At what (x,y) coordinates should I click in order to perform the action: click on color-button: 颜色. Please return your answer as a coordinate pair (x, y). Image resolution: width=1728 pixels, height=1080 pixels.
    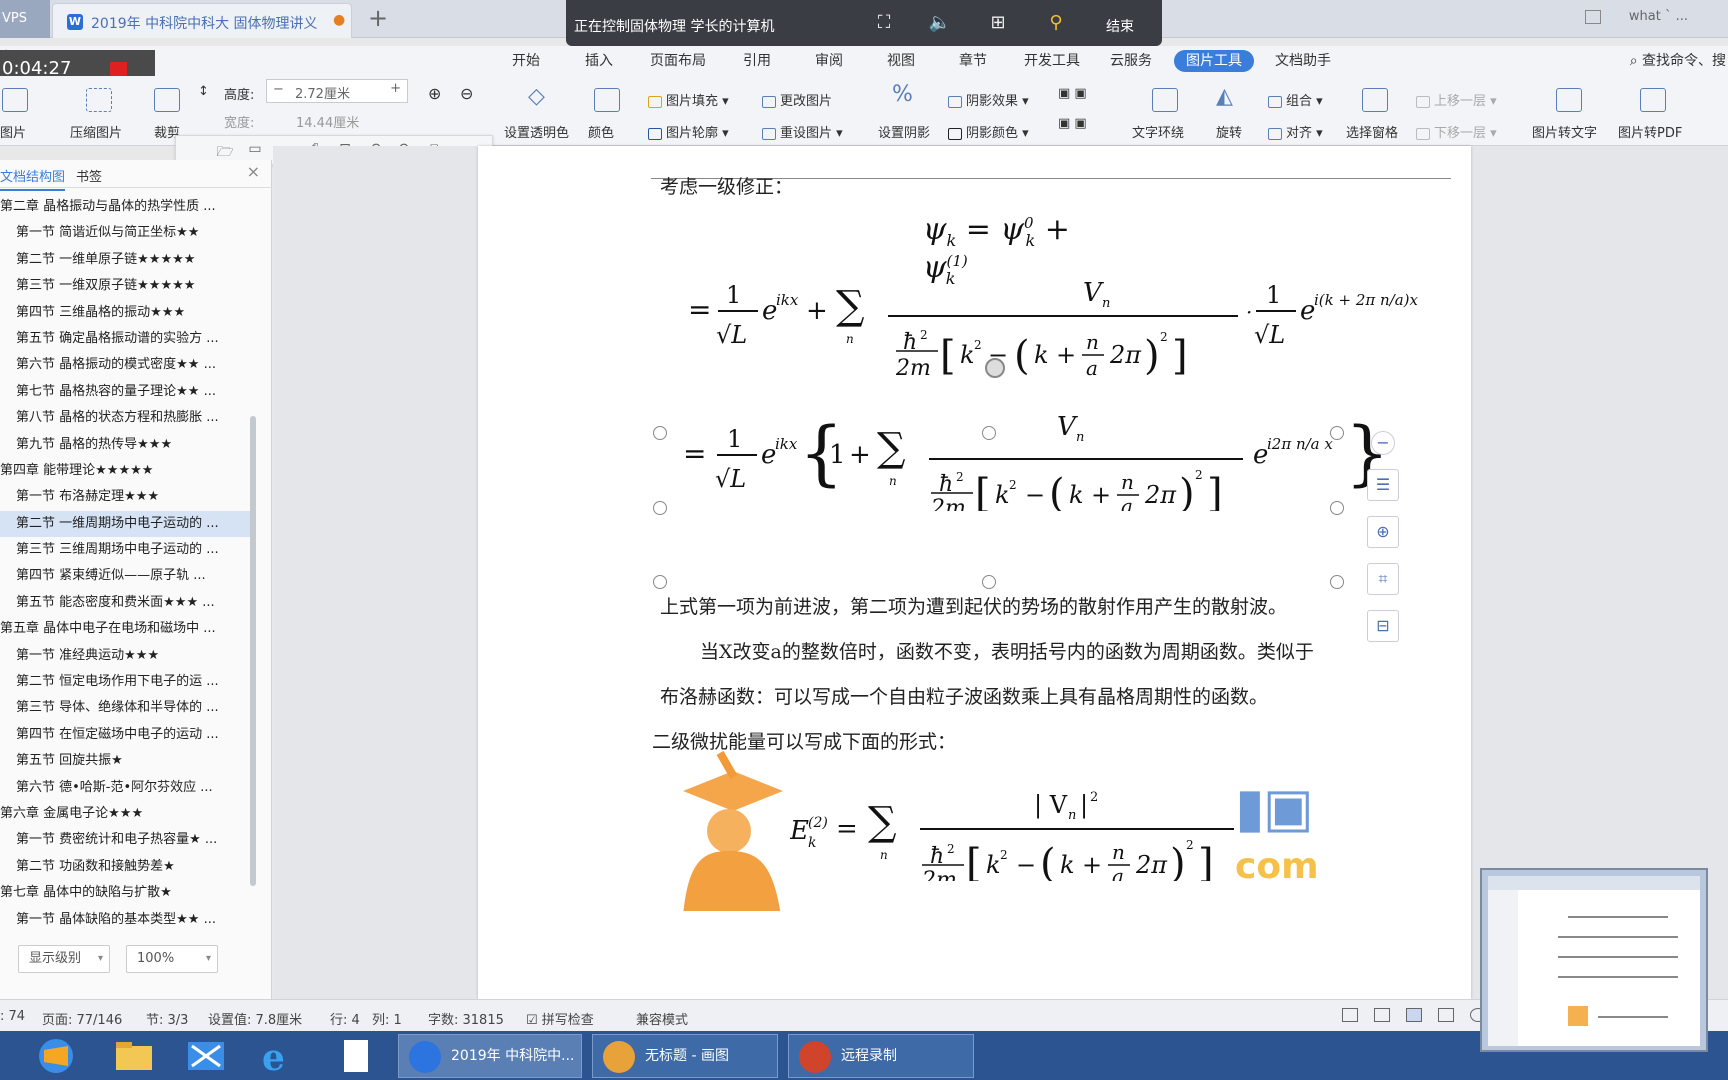
    Looking at the image, I should click on (601, 131).